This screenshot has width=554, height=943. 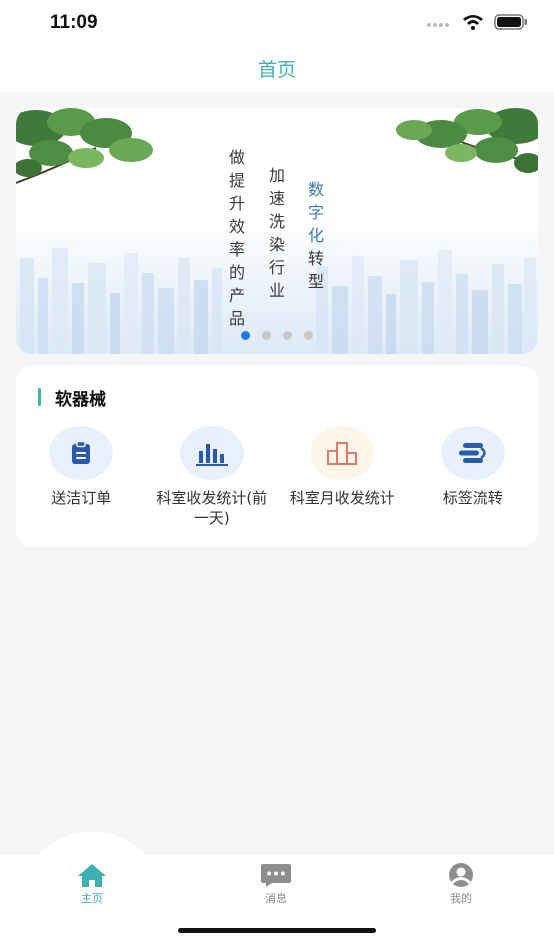 What do you see at coordinates (438, 25) in the screenshot?
I see `signal-icon` at bounding box center [438, 25].